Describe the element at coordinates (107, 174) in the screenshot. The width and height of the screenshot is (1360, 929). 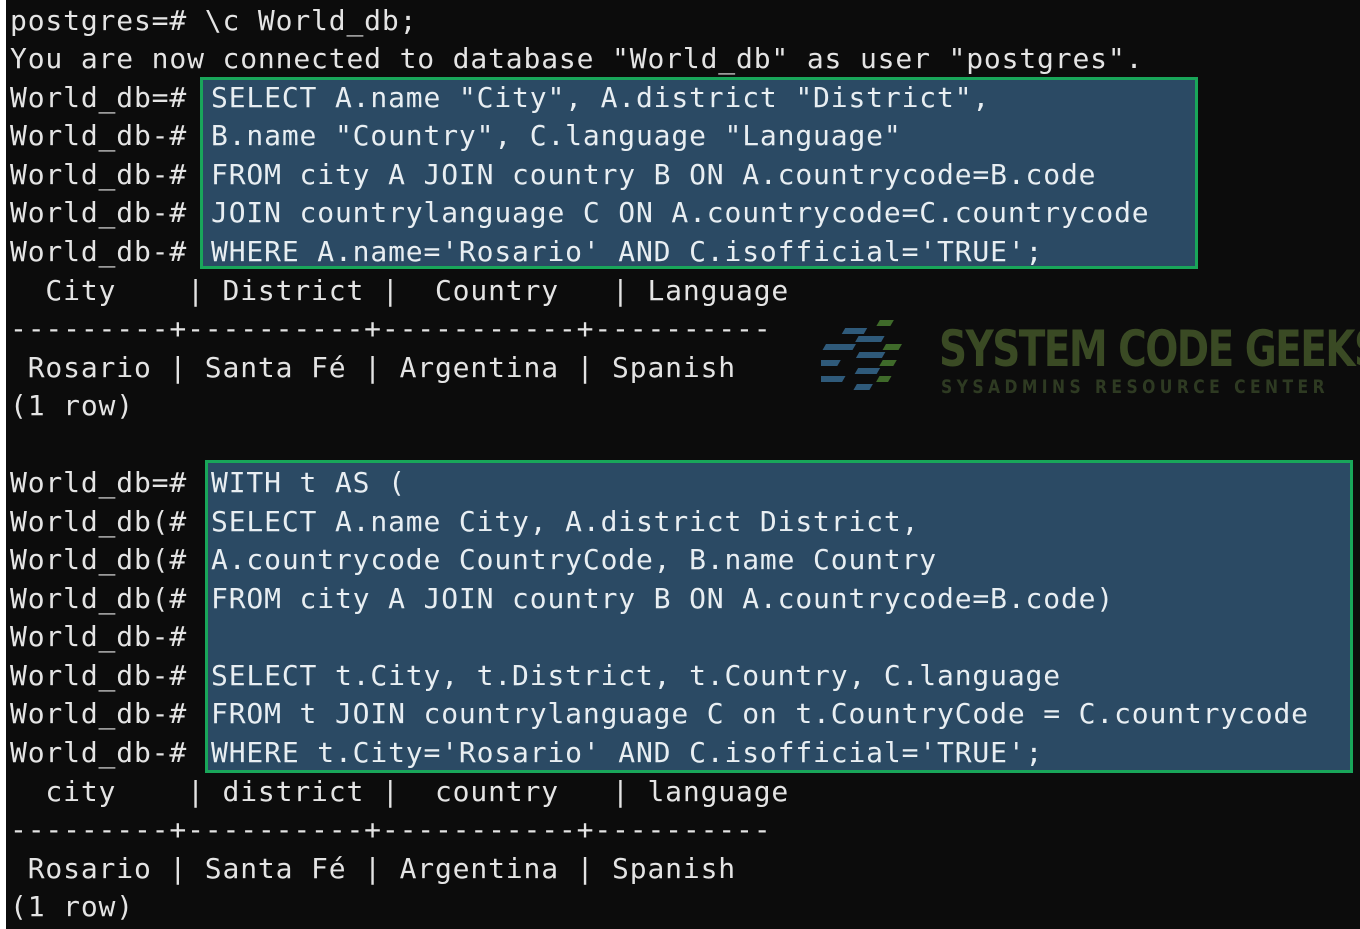
I see `query1-prompt-3: World_db-#` at that location.